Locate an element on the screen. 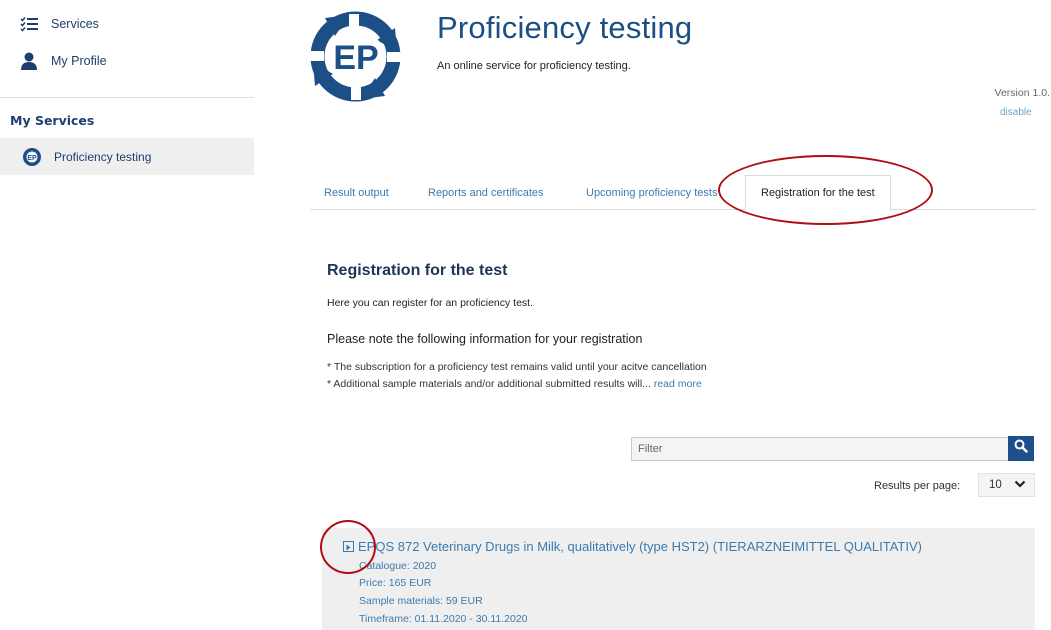 The height and width of the screenshot is (630, 1051). search-icon is located at coordinates (1021, 448).